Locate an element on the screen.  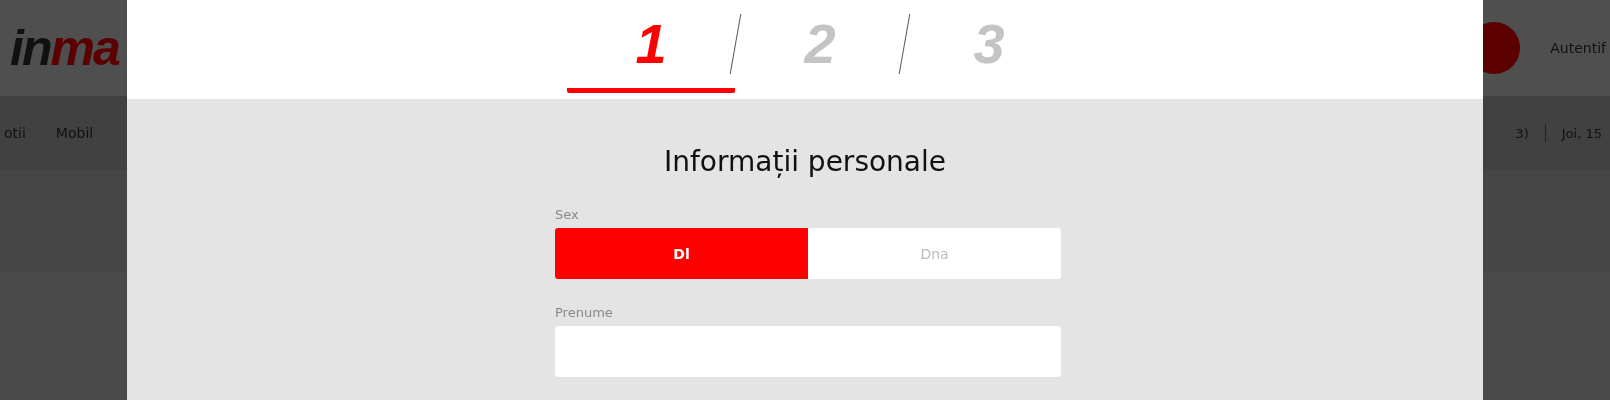
login-link: Autentif is located at coordinates (1578, 48).